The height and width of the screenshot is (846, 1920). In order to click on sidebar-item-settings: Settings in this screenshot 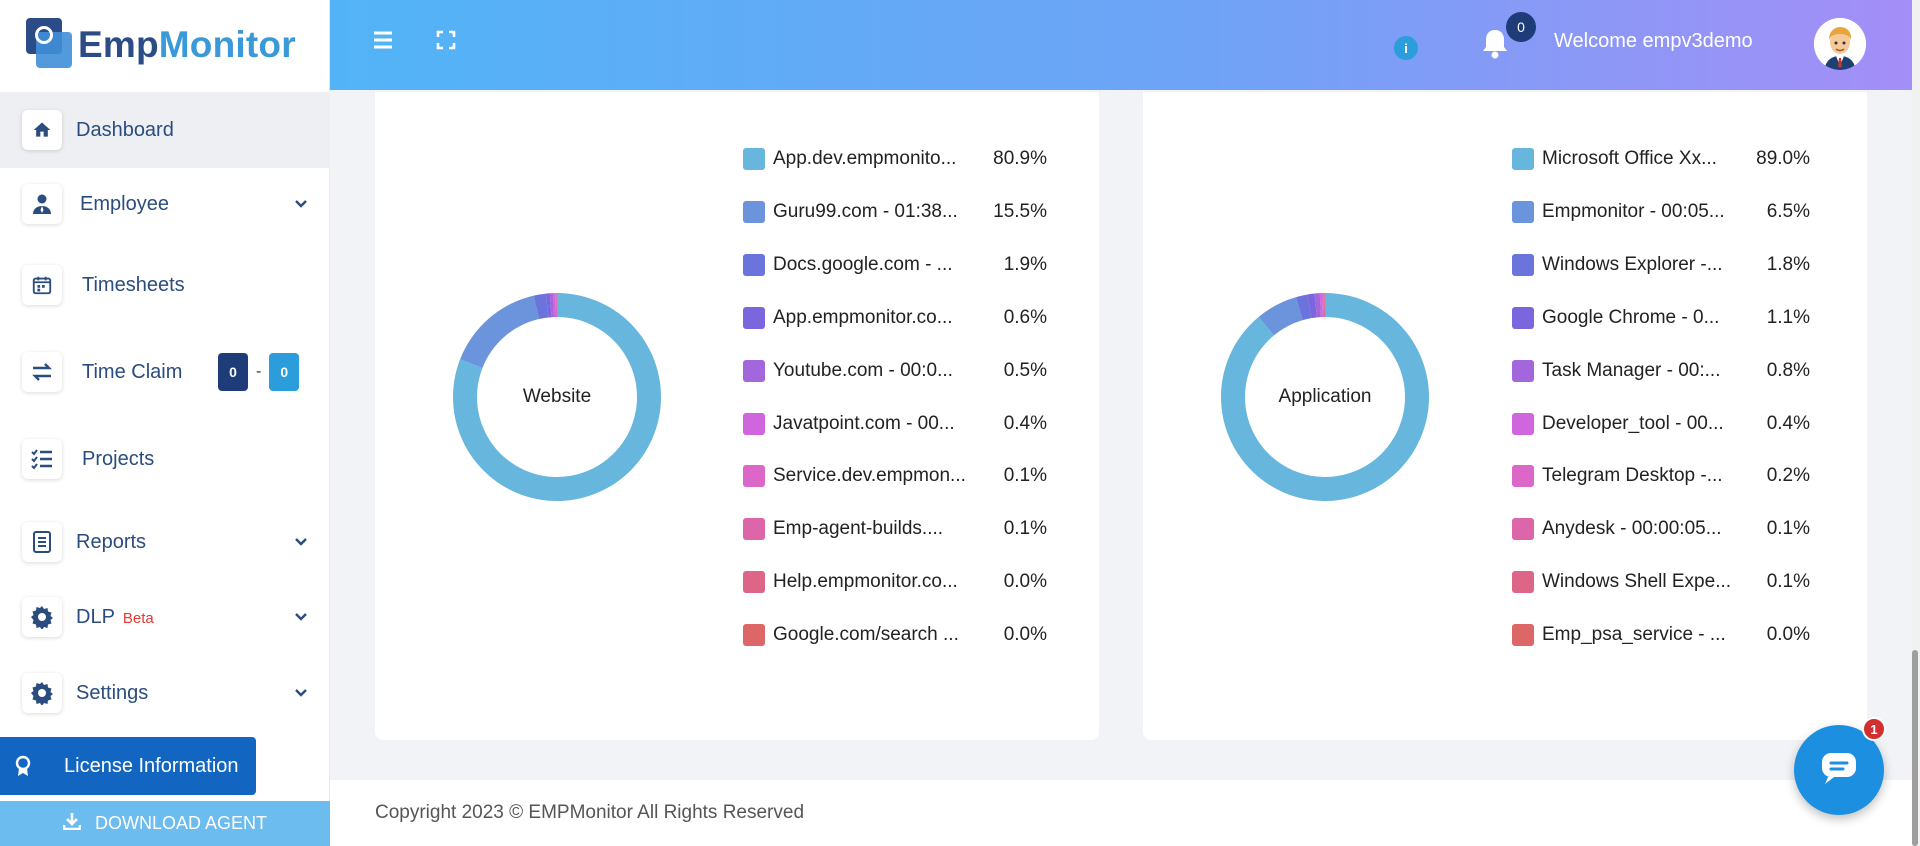, I will do `click(165, 693)`.